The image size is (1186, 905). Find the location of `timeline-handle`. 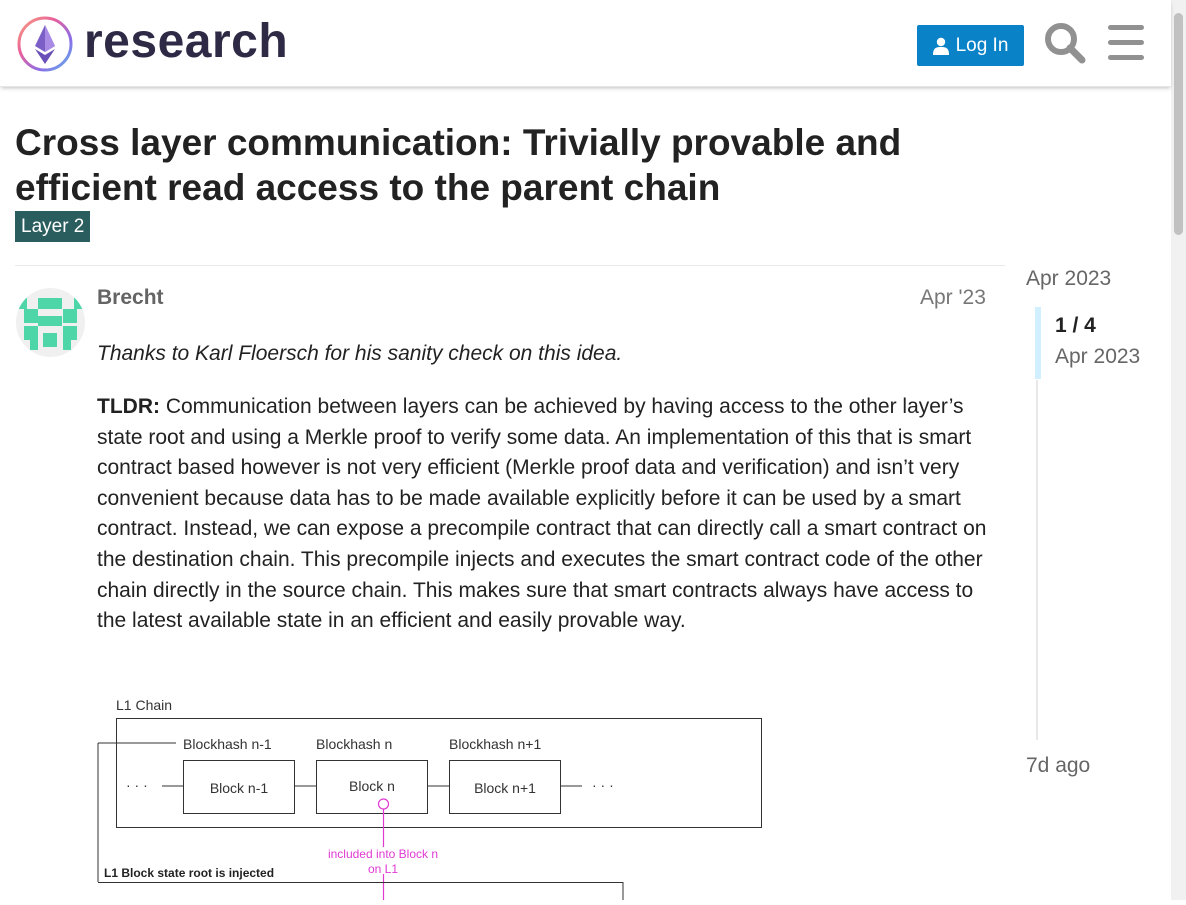

timeline-handle is located at coordinates (1038, 343).